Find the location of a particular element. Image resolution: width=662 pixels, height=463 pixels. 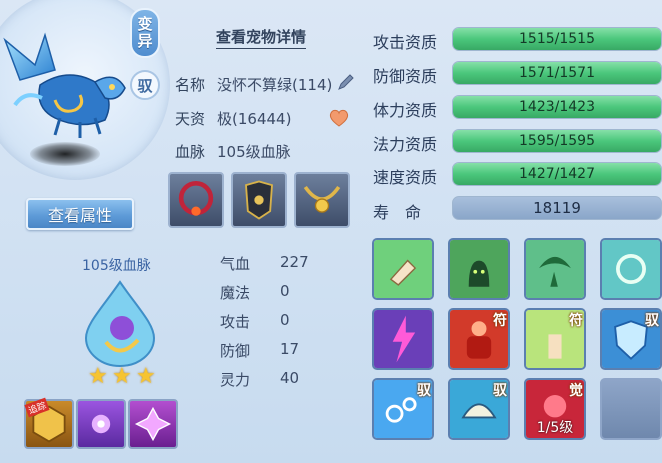

info-label: 天资 is located at coordinates (190, 119).